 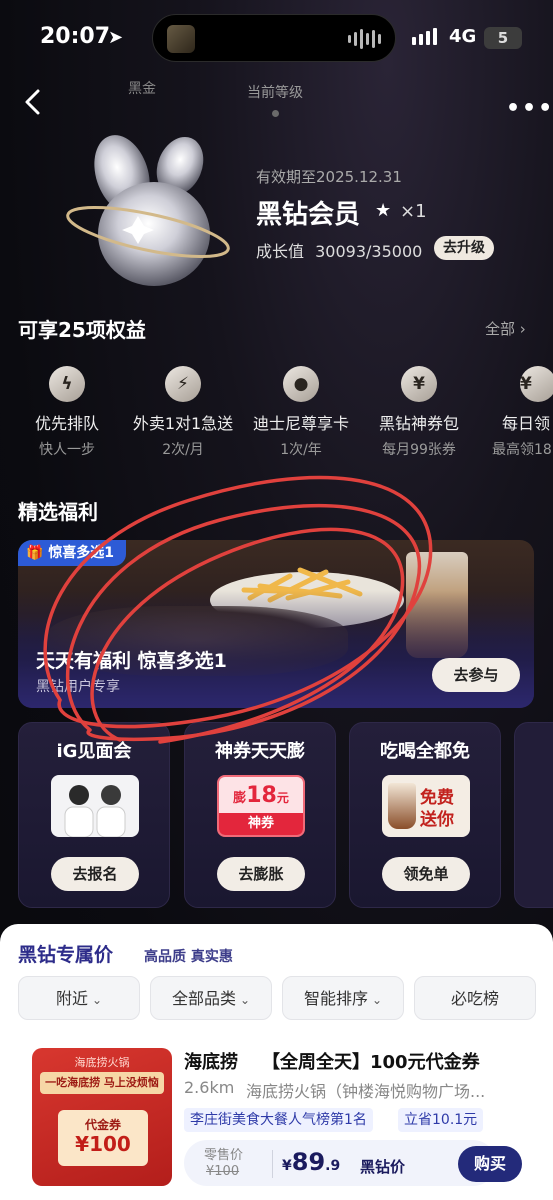 I want to click on filter-must-eat: 必吃榜, so click(x=475, y=998).